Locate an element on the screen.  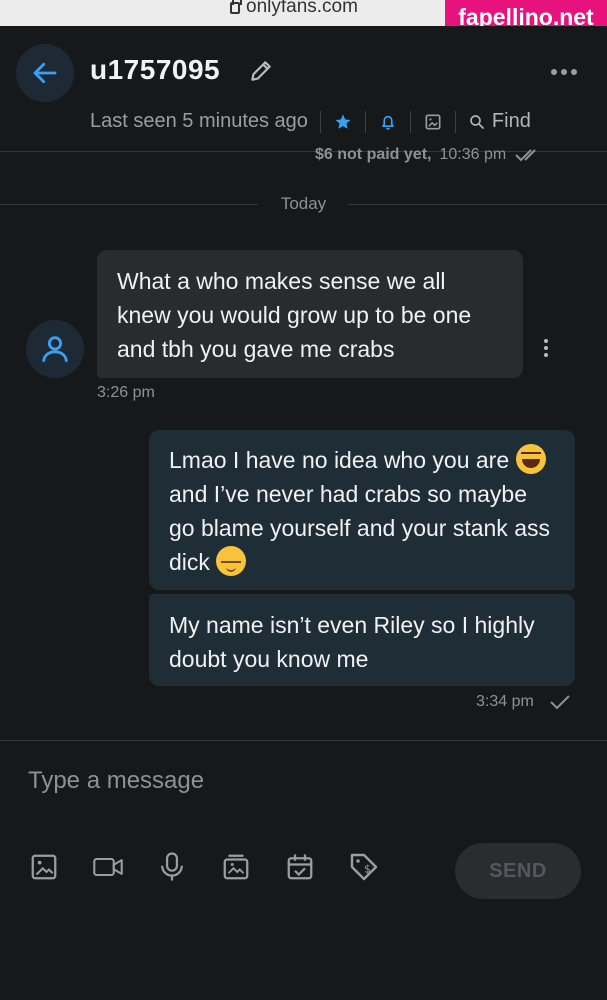
status-row: Last seen 5 minutes ago Find is located at coordinates (310, 121).